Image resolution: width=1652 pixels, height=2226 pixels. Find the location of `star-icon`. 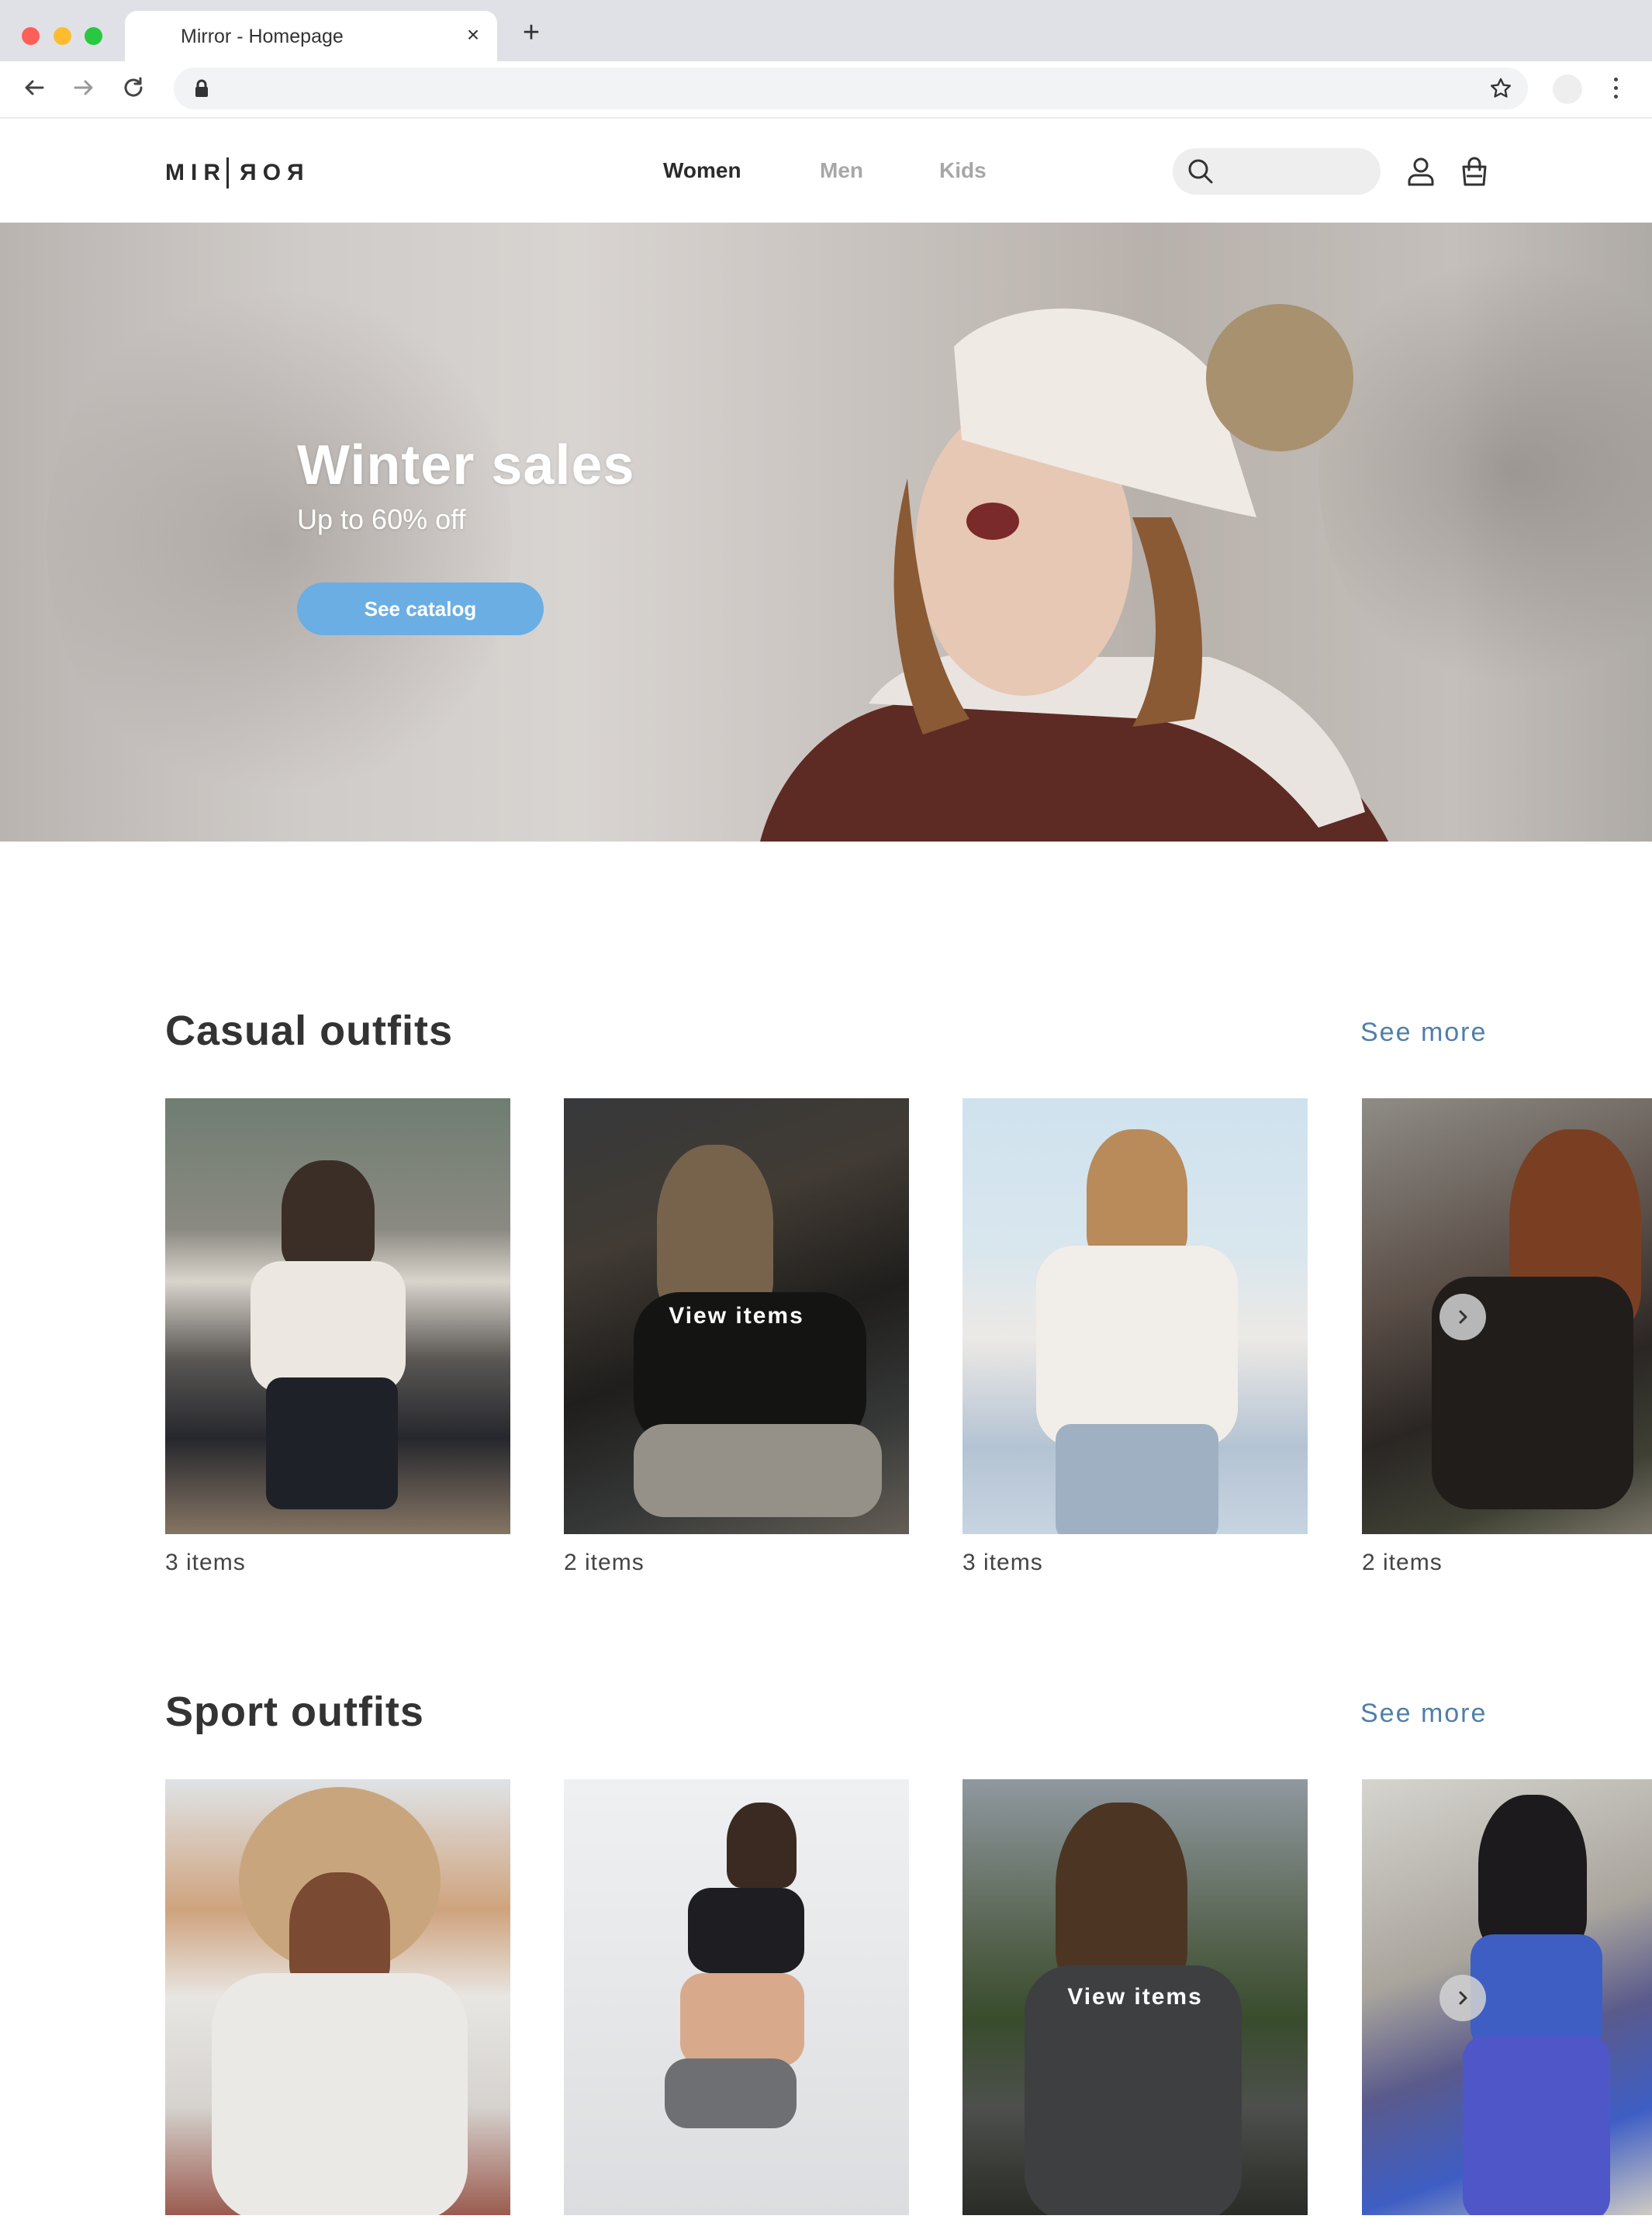

star-icon is located at coordinates (1500, 90).